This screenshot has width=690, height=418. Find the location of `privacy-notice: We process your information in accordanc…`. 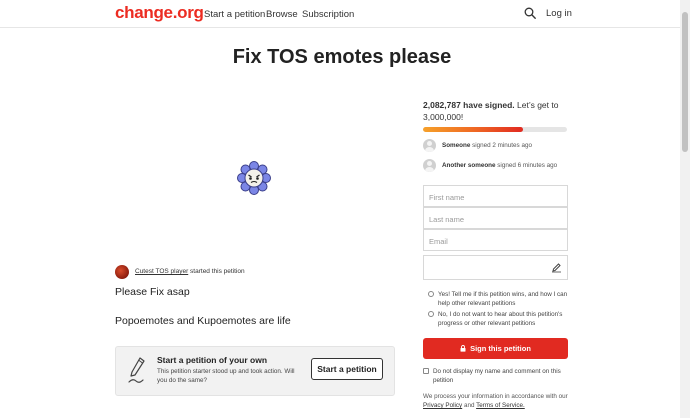

privacy-notice: We process your information in accordanc… is located at coordinates (505, 401).